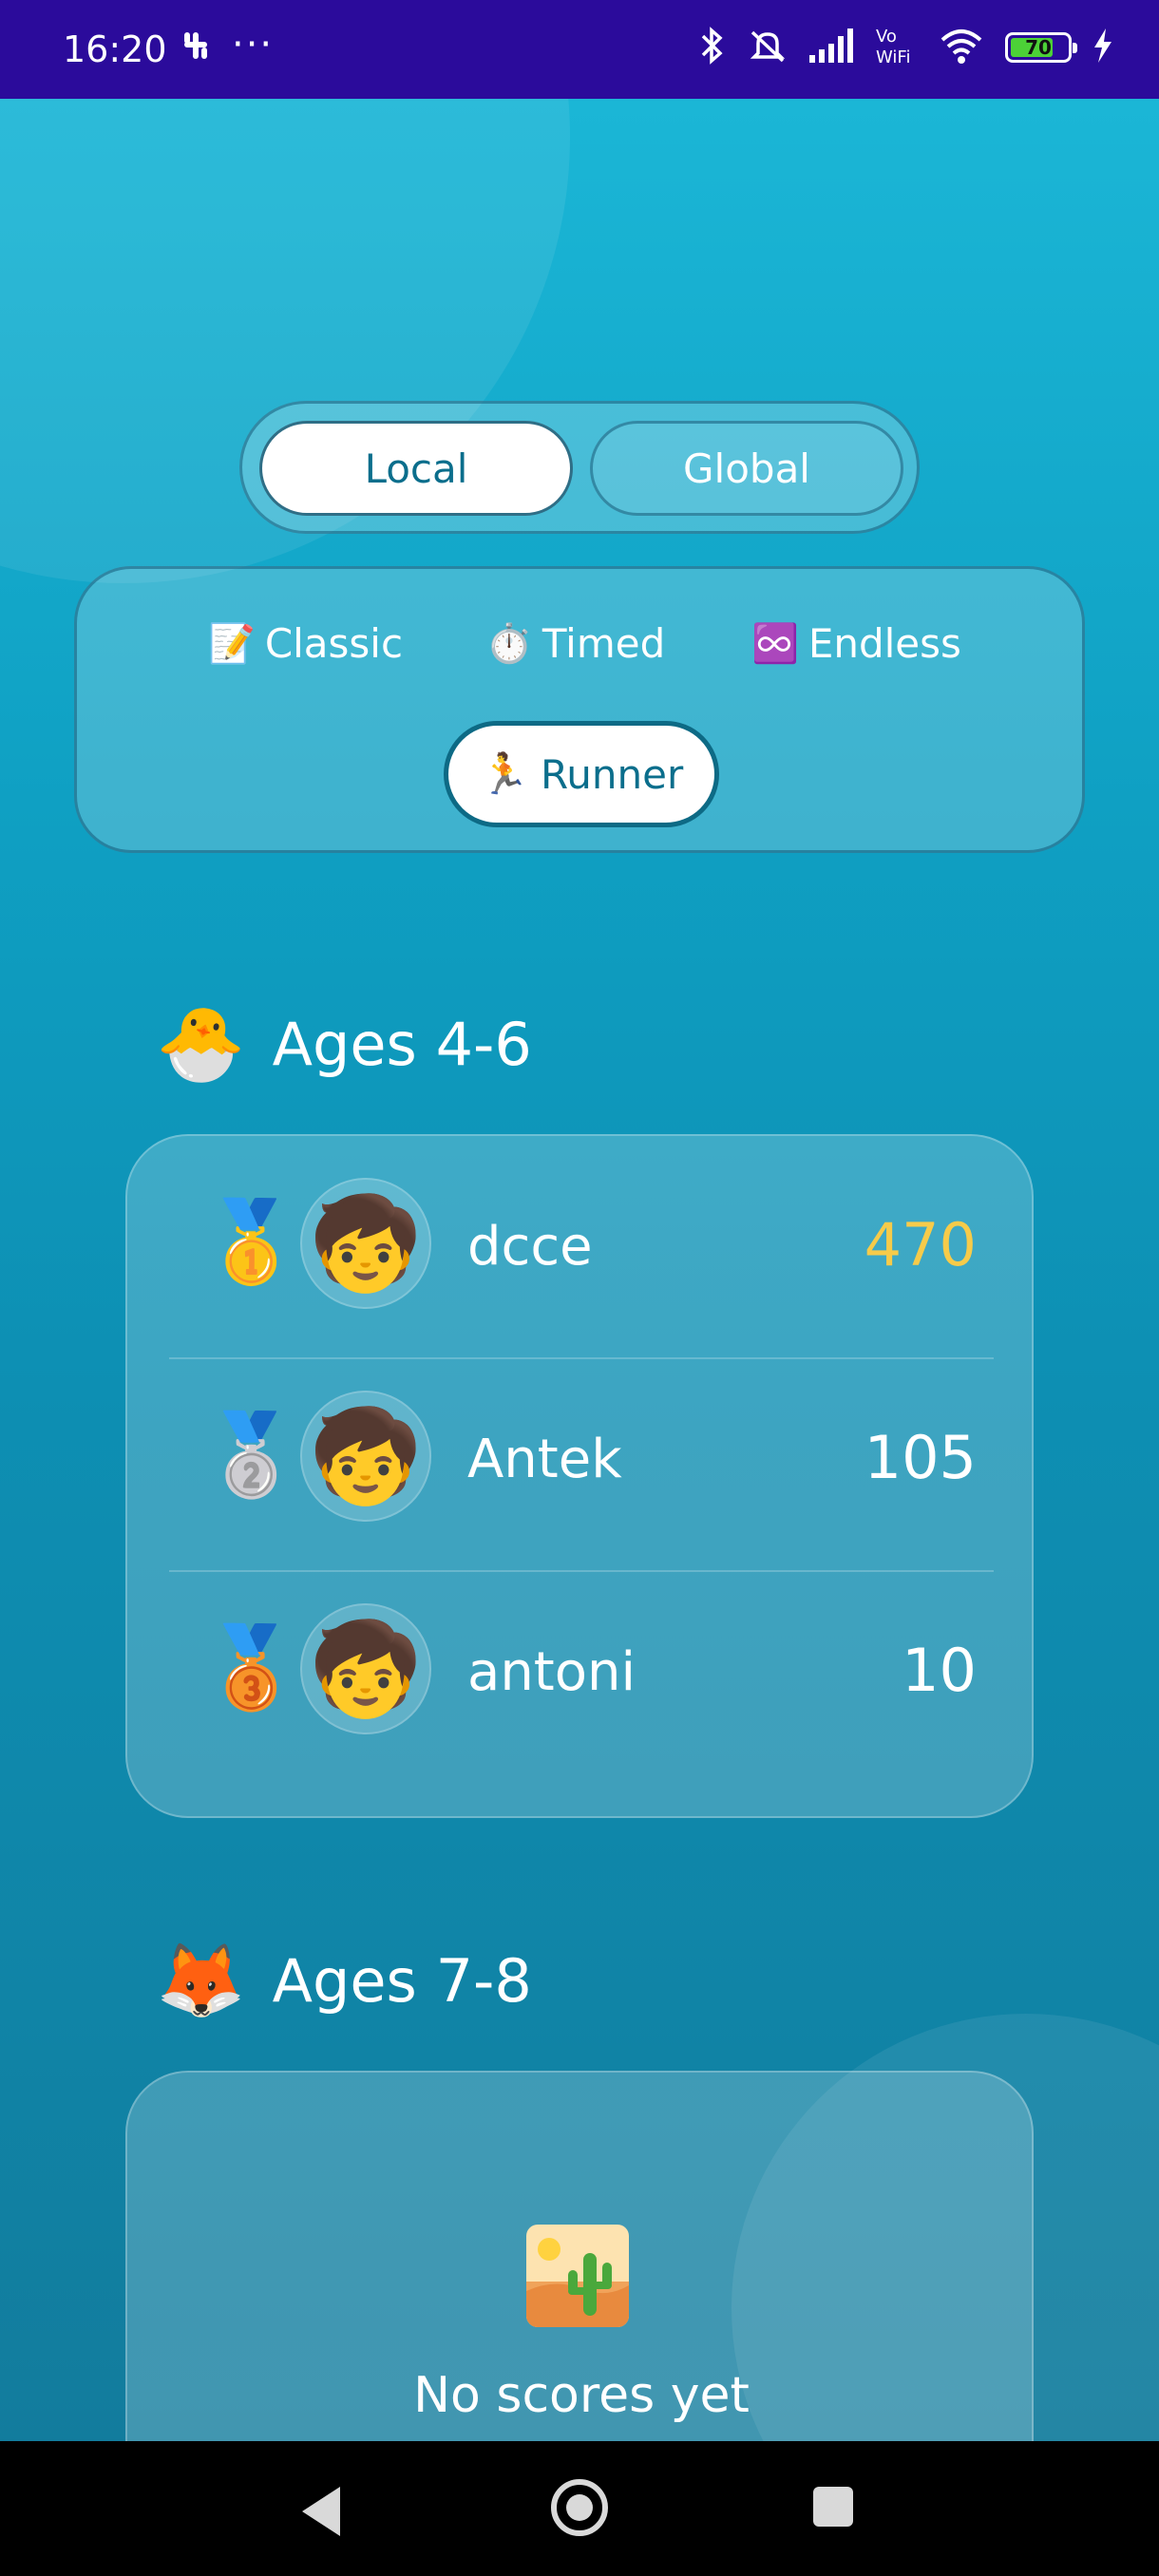 Image resolution: width=1159 pixels, height=2576 pixels. What do you see at coordinates (775, 644) in the screenshot?
I see `infinity-icon: ♾️` at bounding box center [775, 644].